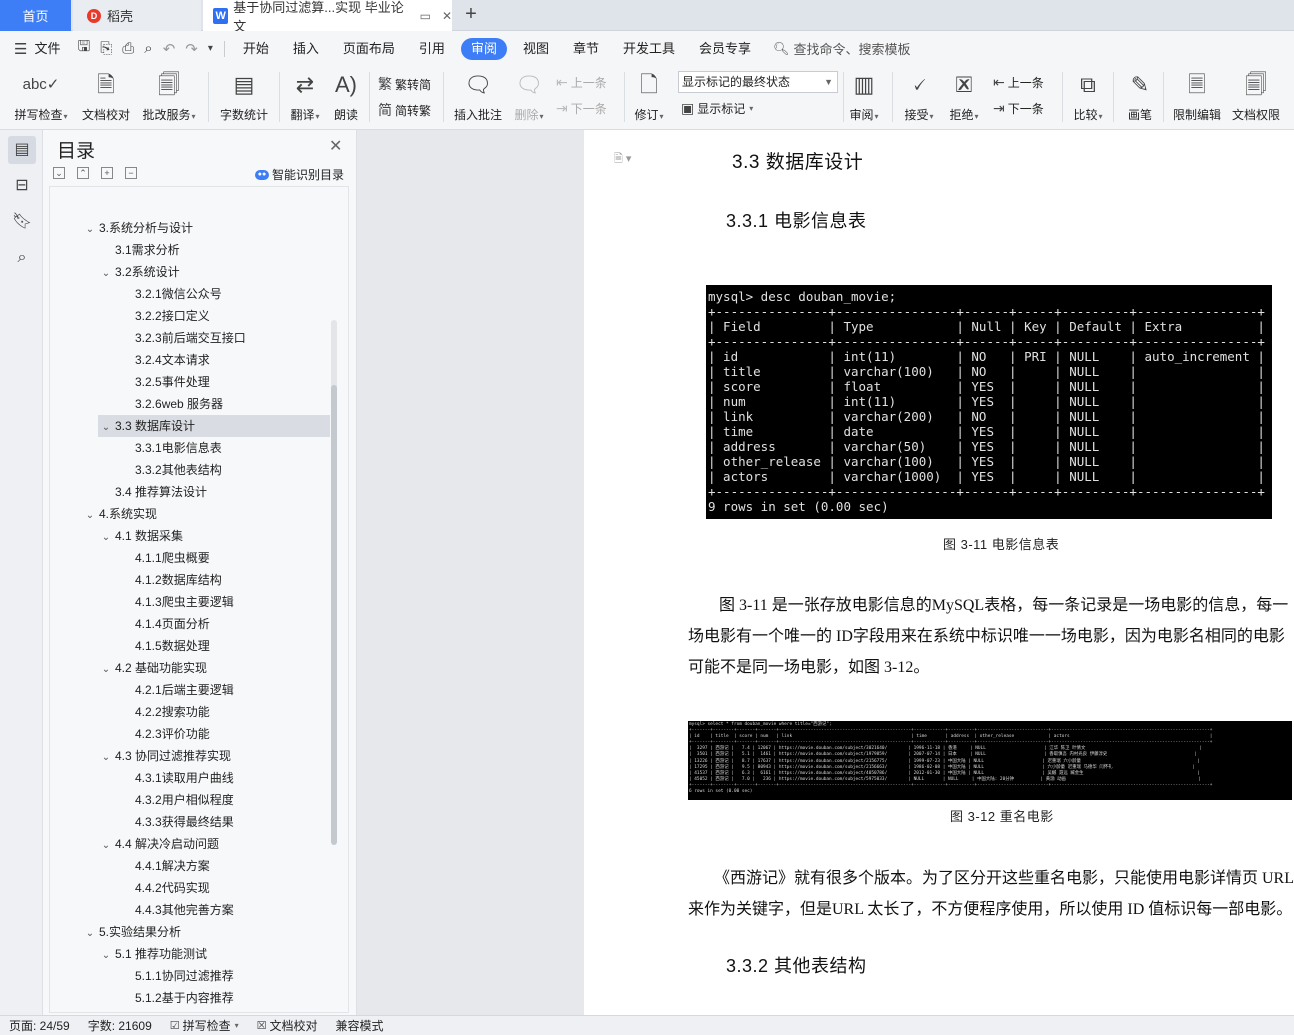 Image resolution: width=1294 pixels, height=1035 pixels. What do you see at coordinates (120, 514) in the screenshot?
I see `toc-item: ⌄ 4.系统实现` at bounding box center [120, 514].